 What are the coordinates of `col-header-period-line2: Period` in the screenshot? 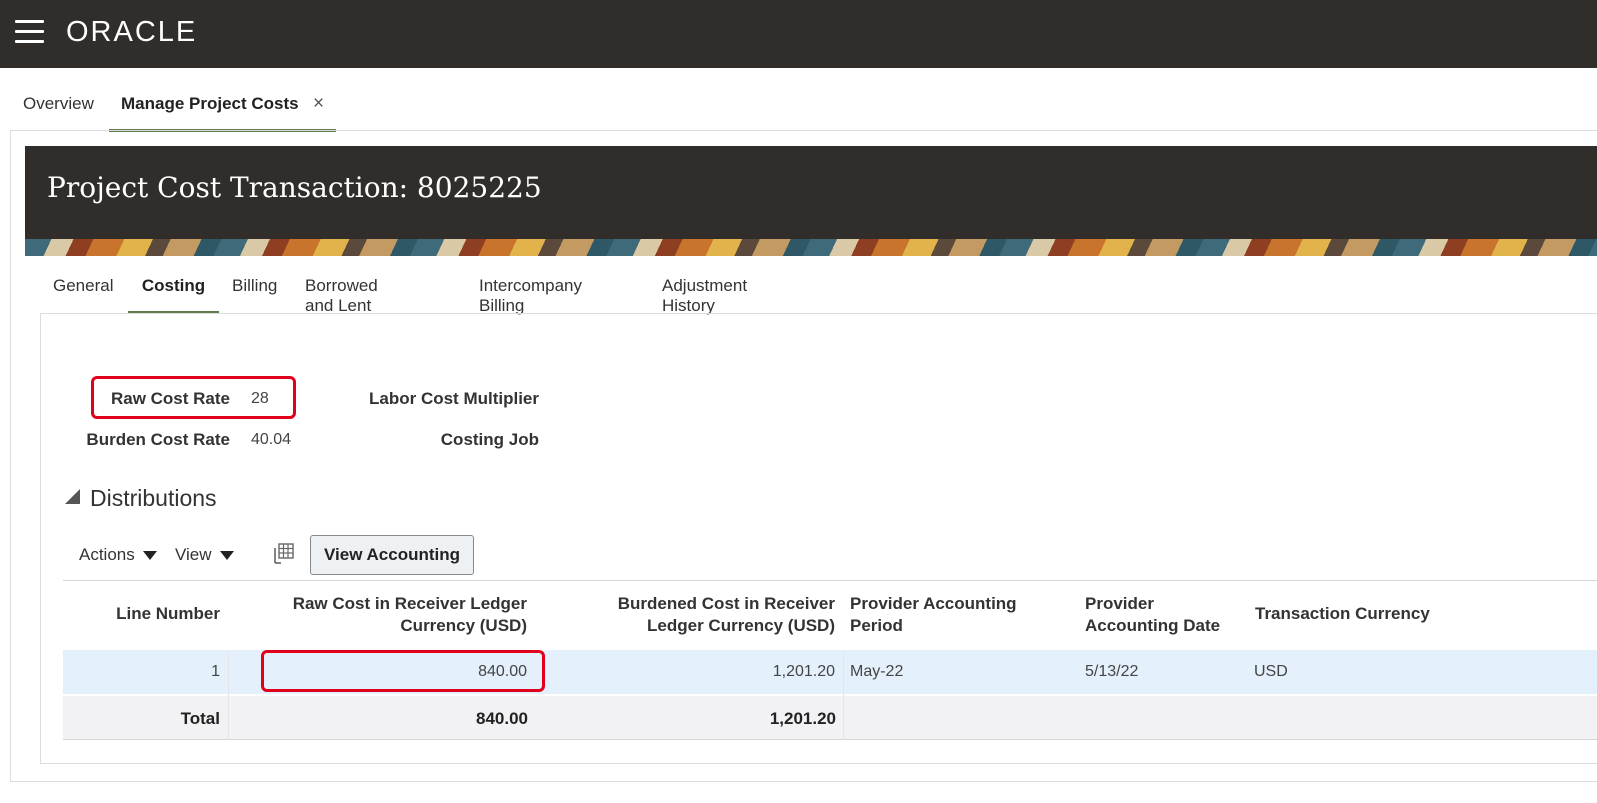 It's located at (876, 625).